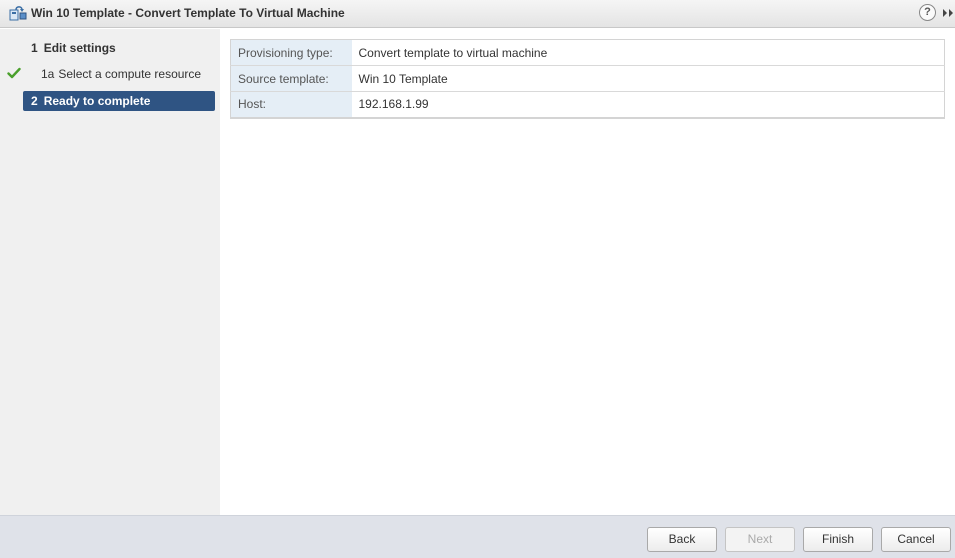  Describe the element at coordinates (477, 536) in the screenshot. I see `wizard-footer: Back Next Finish Cancel` at that location.